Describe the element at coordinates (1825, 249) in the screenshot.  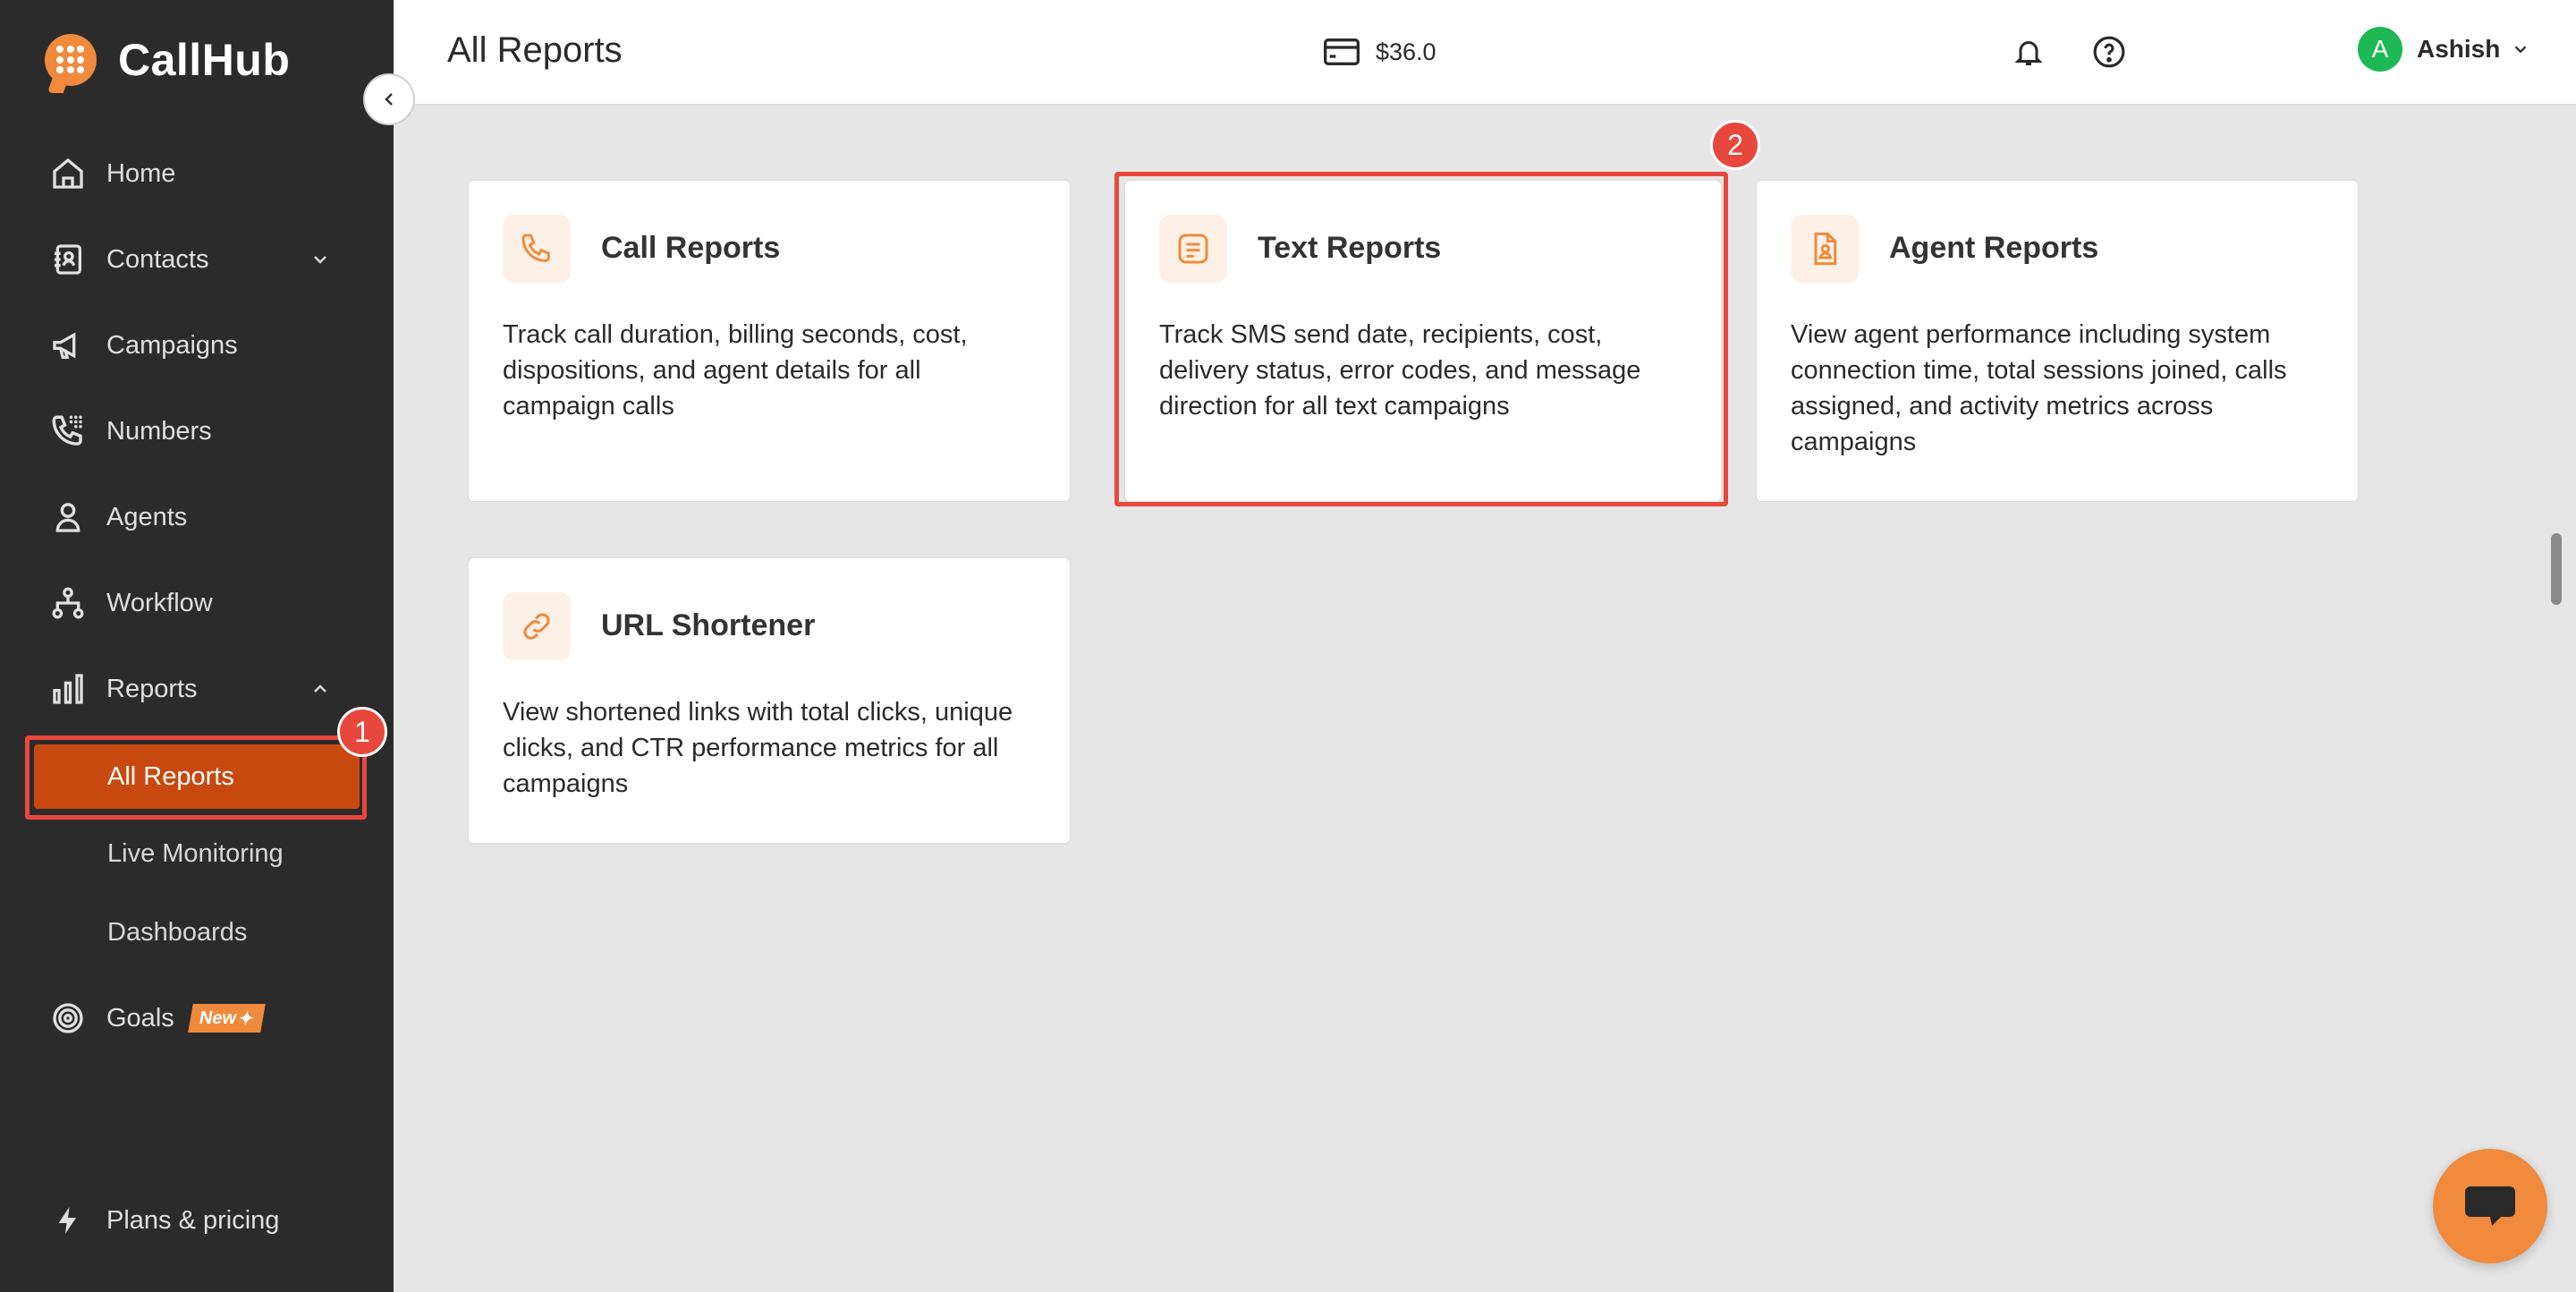
I see `agent-file-icon` at that location.